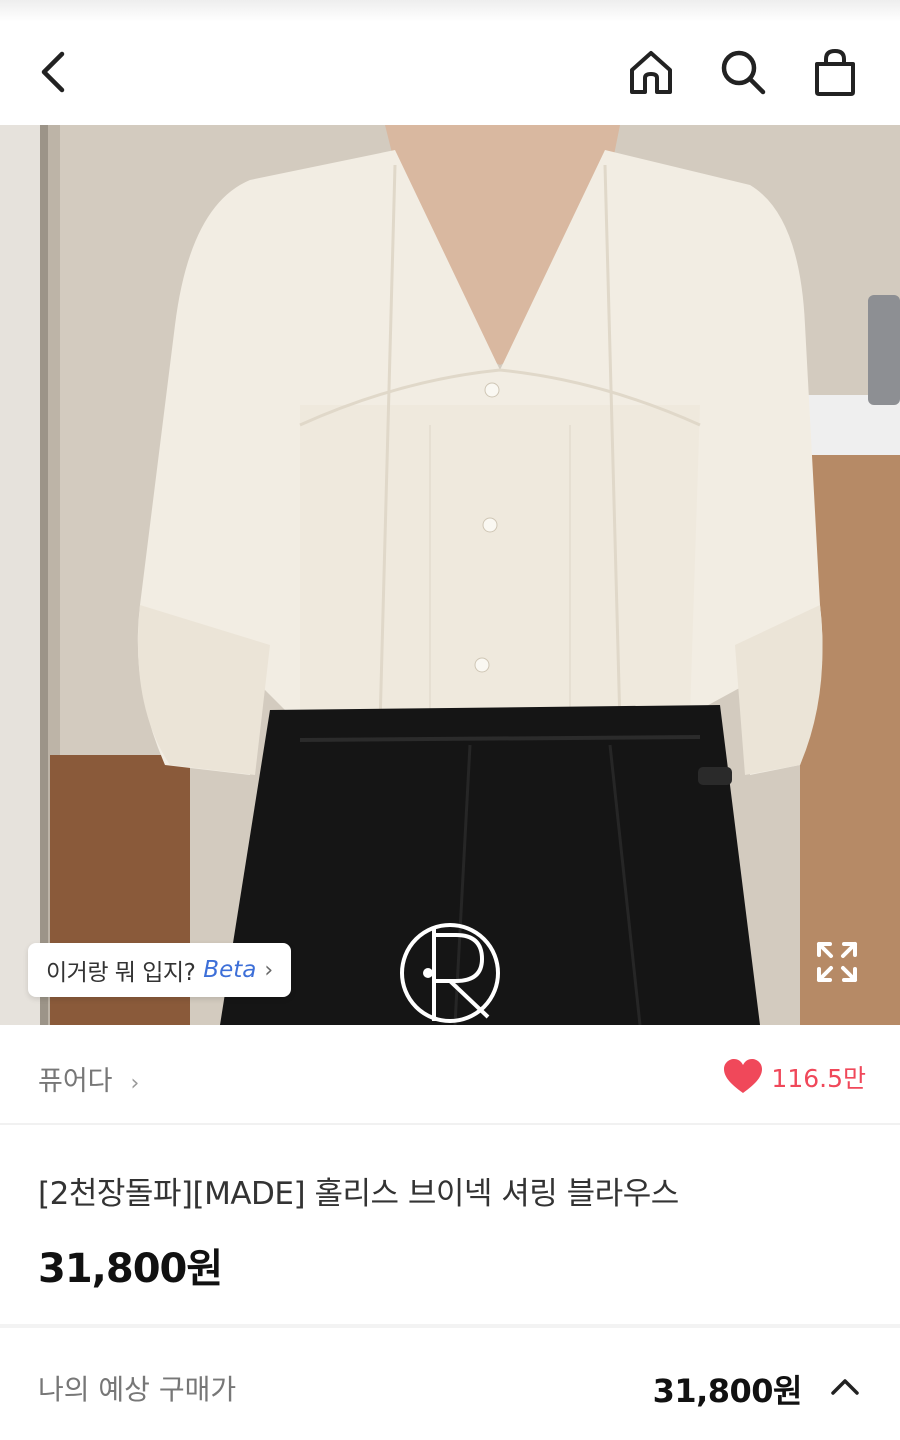 Image resolution: width=900 pixels, height=1440 pixels. What do you see at coordinates (450, 1075) in the screenshot?
I see `store-row: 퓨어다 › 116.5만` at bounding box center [450, 1075].